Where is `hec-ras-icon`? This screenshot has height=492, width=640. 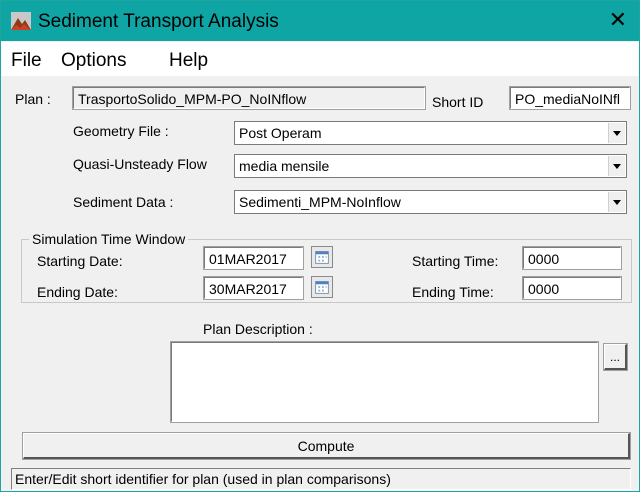 hec-ras-icon is located at coordinates (21, 21).